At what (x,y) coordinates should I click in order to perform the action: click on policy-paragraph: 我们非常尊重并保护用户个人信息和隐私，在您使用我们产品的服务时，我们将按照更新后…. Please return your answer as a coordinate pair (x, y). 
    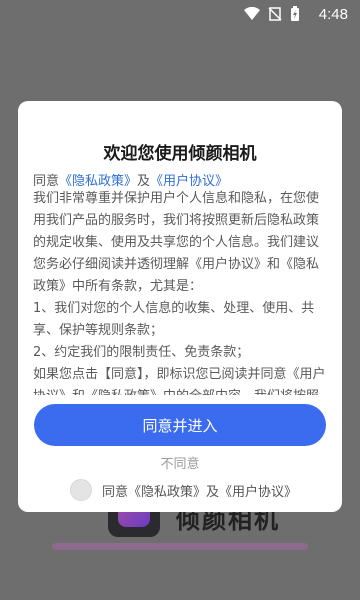
    Looking at the image, I should click on (176, 242).